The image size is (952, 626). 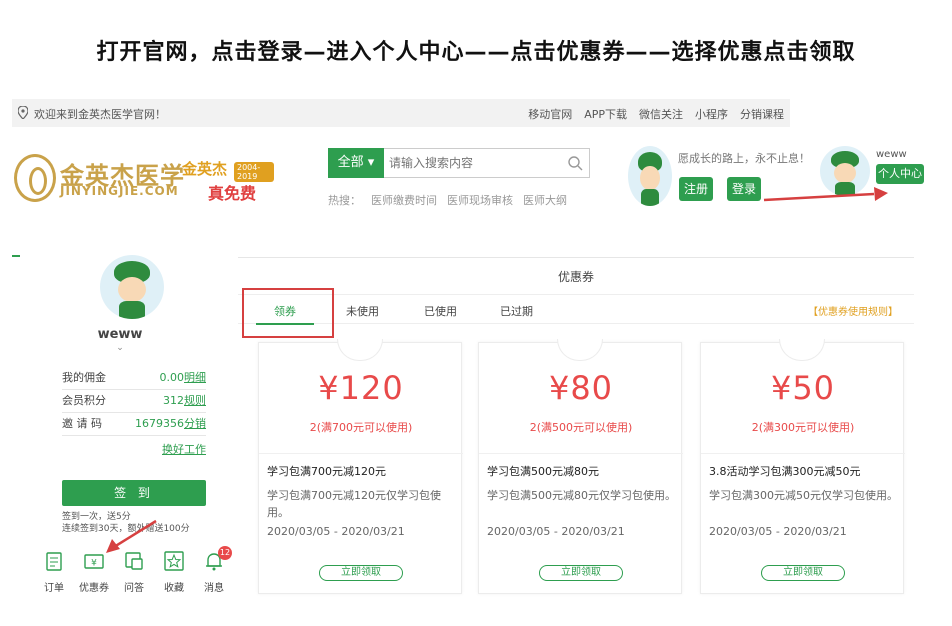 I want to click on shortcut-favorites: 收藏, so click(x=174, y=572).